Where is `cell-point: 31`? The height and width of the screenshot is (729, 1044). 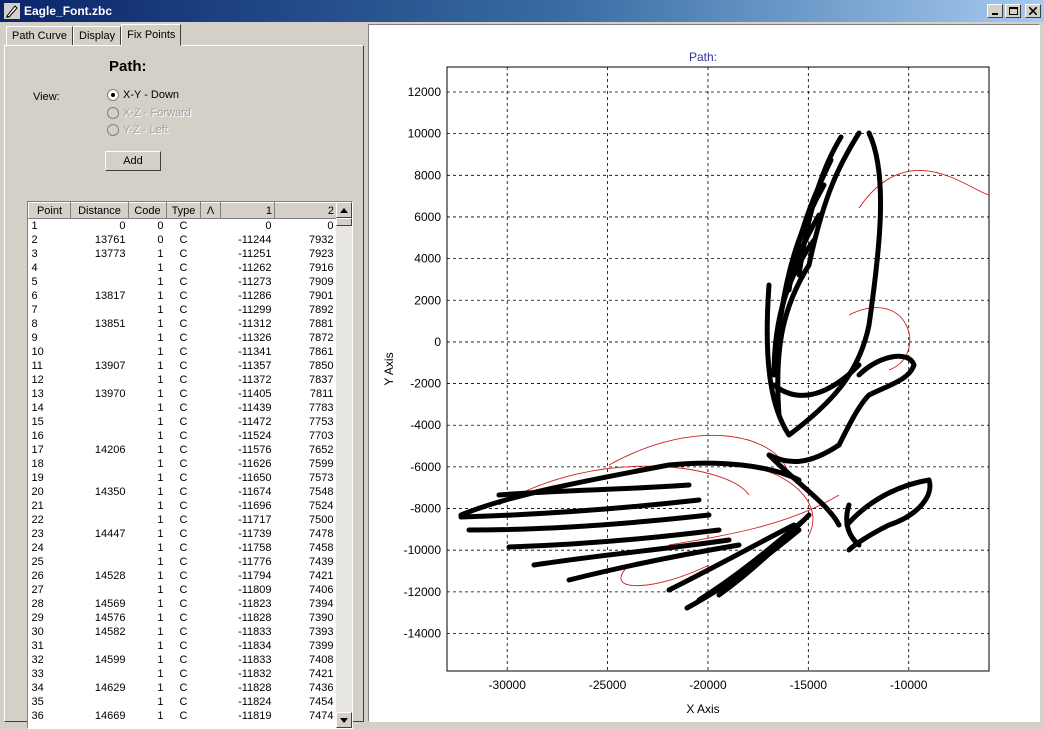
cell-point: 31 is located at coordinates (50, 646).